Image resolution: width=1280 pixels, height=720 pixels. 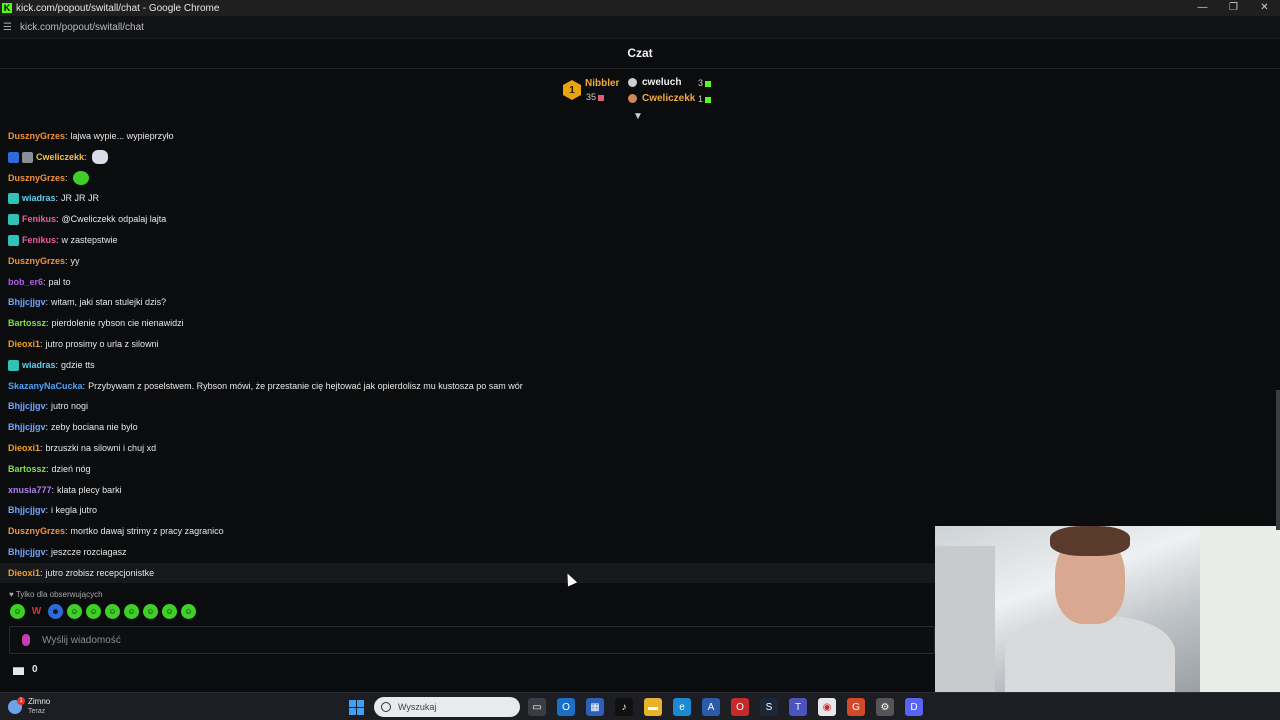 What do you see at coordinates (122, 136) in the screenshot?
I see `chat-message-text: lajwa wypie... wypieprzyło` at bounding box center [122, 136].